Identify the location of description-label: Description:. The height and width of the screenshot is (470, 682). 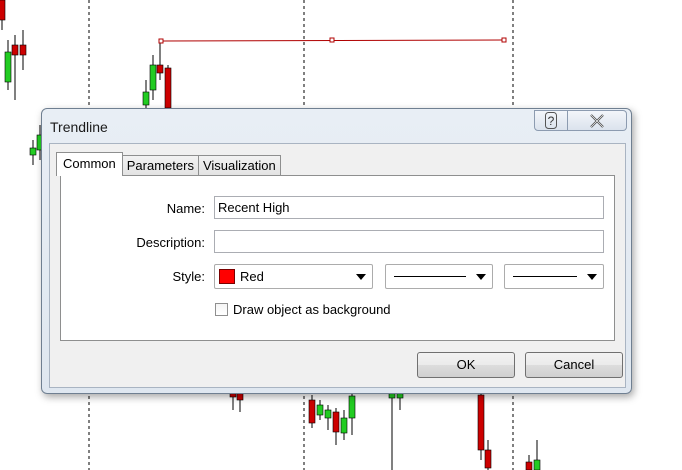
(170, 242).